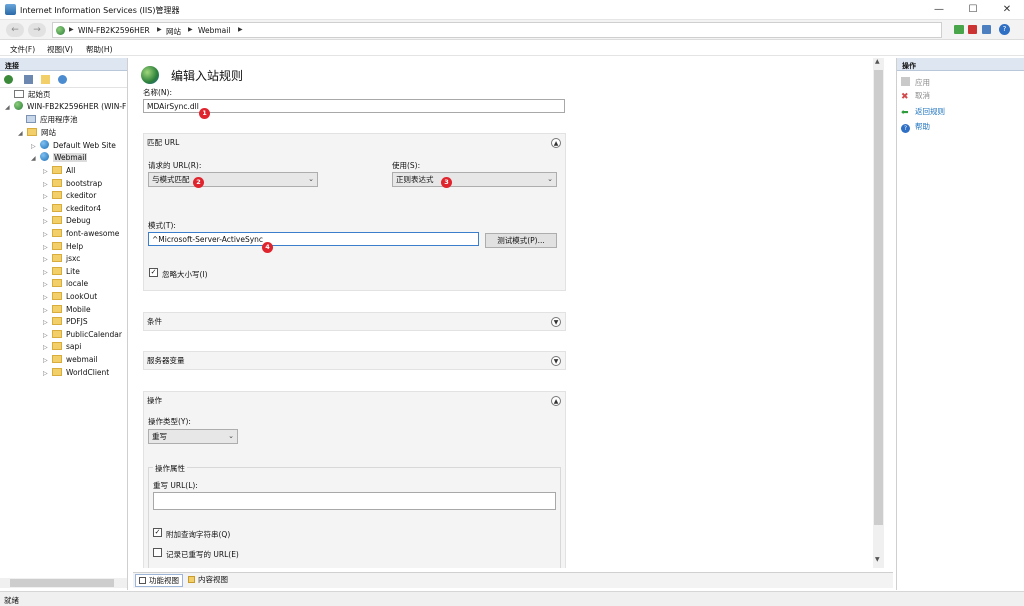 Image resolution: width=1024 pixels, height=606 pixels. What do you see at coordinates (877, 61) in the screenshot?
I see `scroll-up-icon: ▲` at bounding box center [877, 61].